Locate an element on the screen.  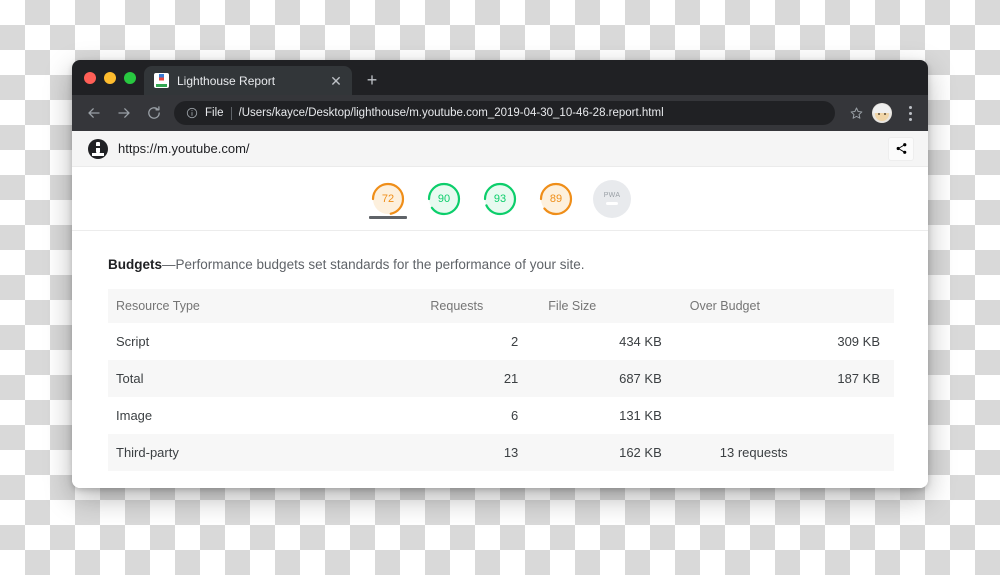
table-row: Script 2 434 KB 309 KB is located at coordinates (501, 341).